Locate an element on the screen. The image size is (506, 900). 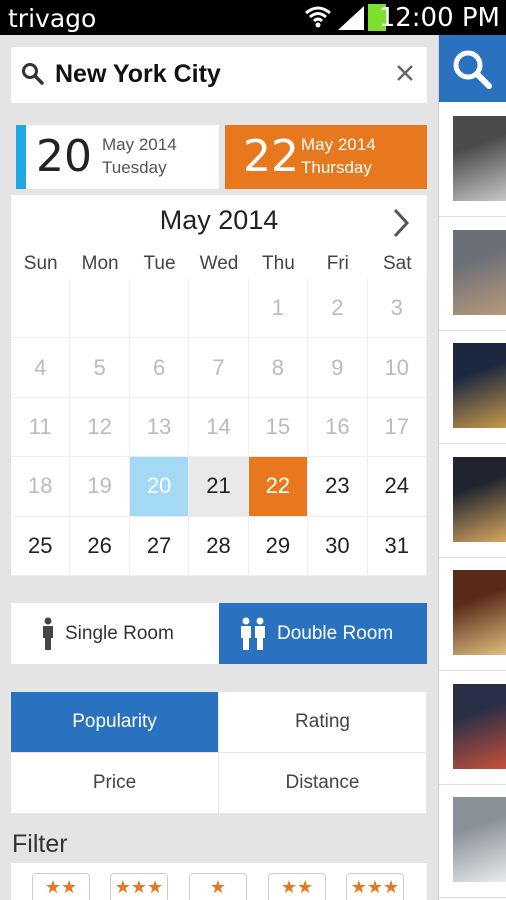
single-room-button: Single Room is located at coordinates (115, 633).